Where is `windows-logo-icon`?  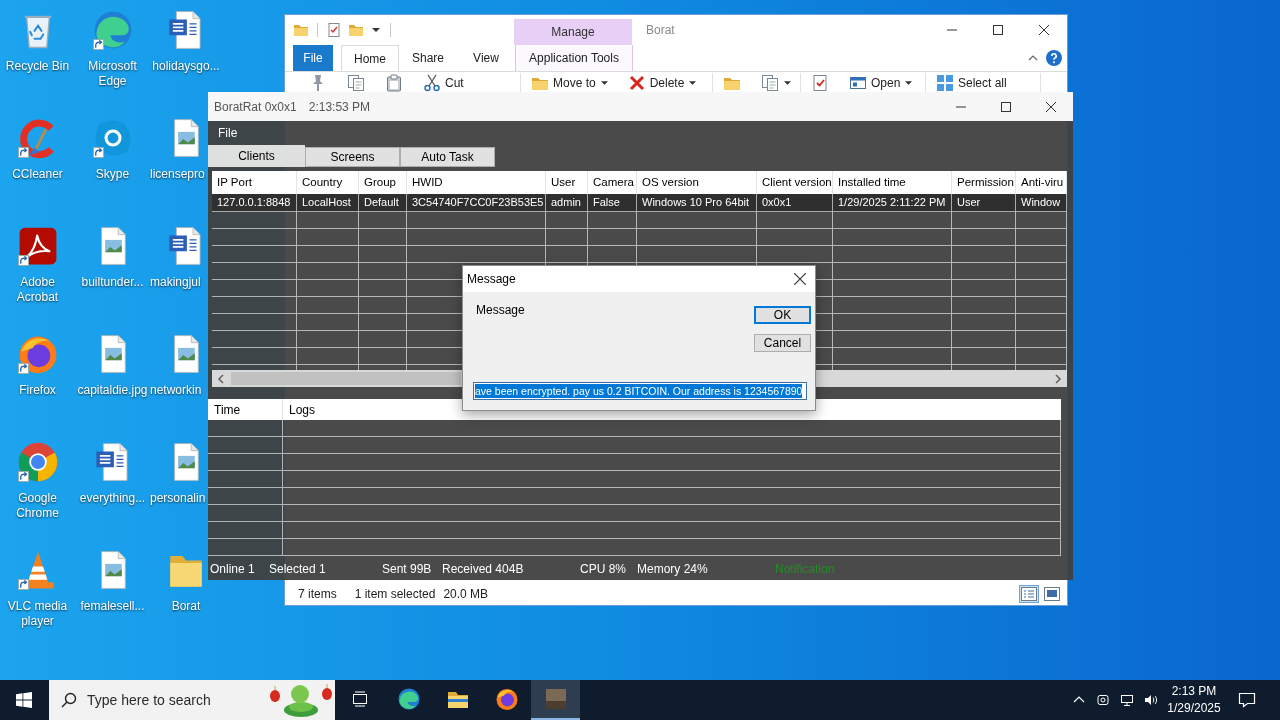 windows-logo-icon is located at coordinates (24, 700).